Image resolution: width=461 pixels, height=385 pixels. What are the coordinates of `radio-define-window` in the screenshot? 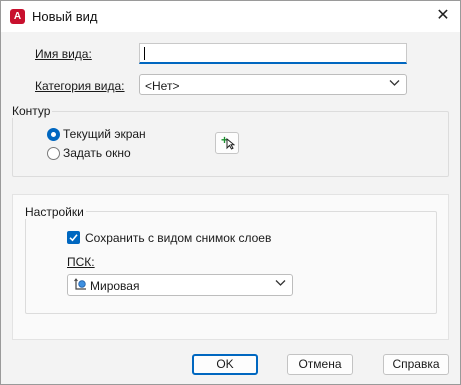 It's located at (53, 153).